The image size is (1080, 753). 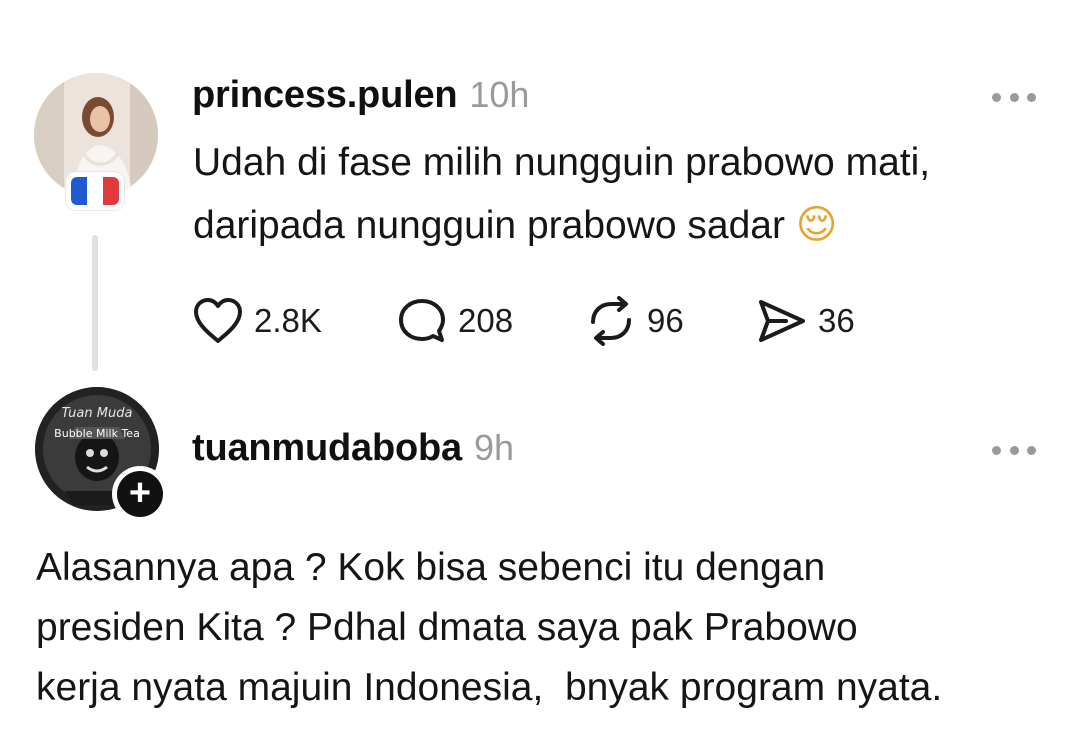 I want to click on avatar-text-top: Tuan Muda, so click(x=97, y=413).